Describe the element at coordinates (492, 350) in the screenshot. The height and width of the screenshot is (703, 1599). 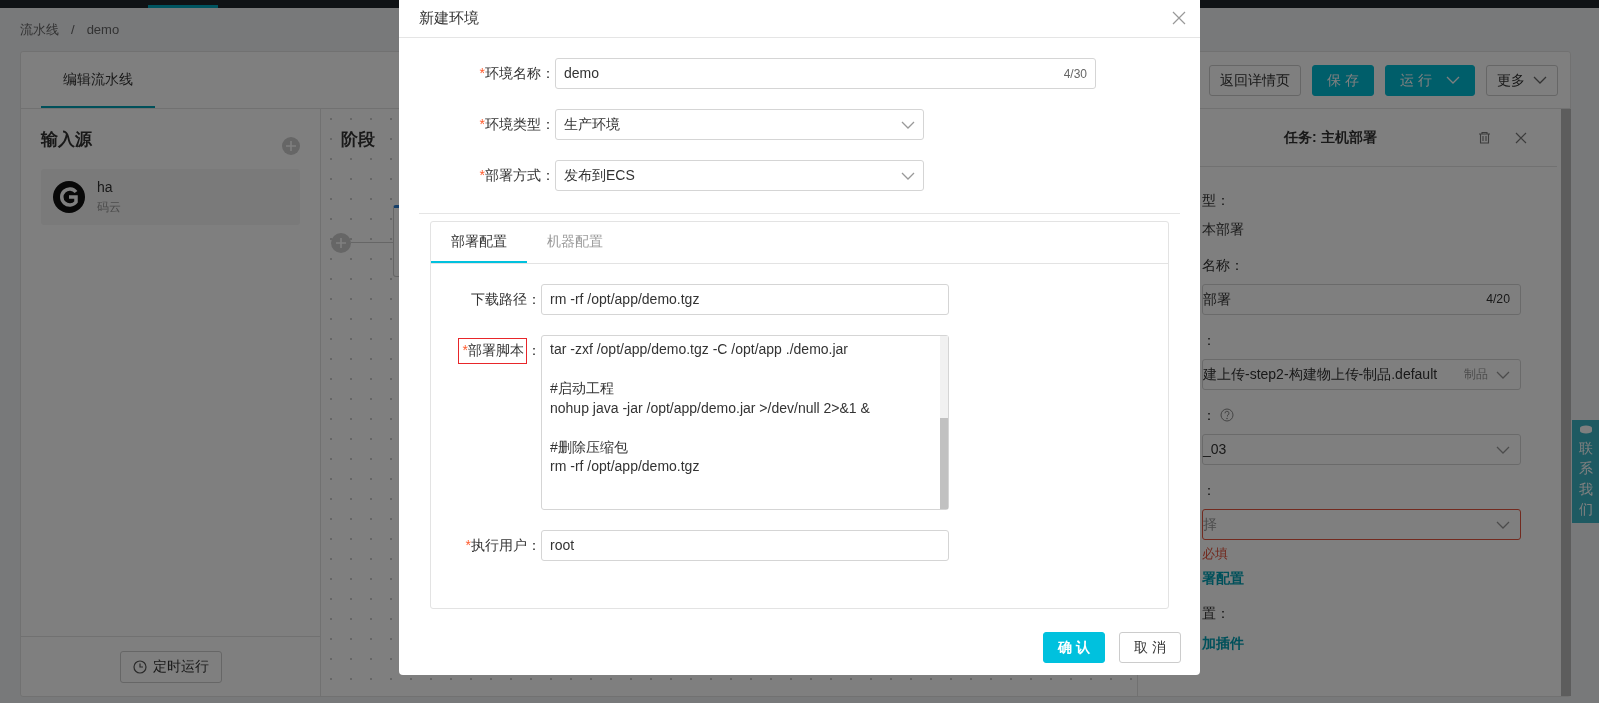
I see `highlighted-label: *部署脚本` at that location.